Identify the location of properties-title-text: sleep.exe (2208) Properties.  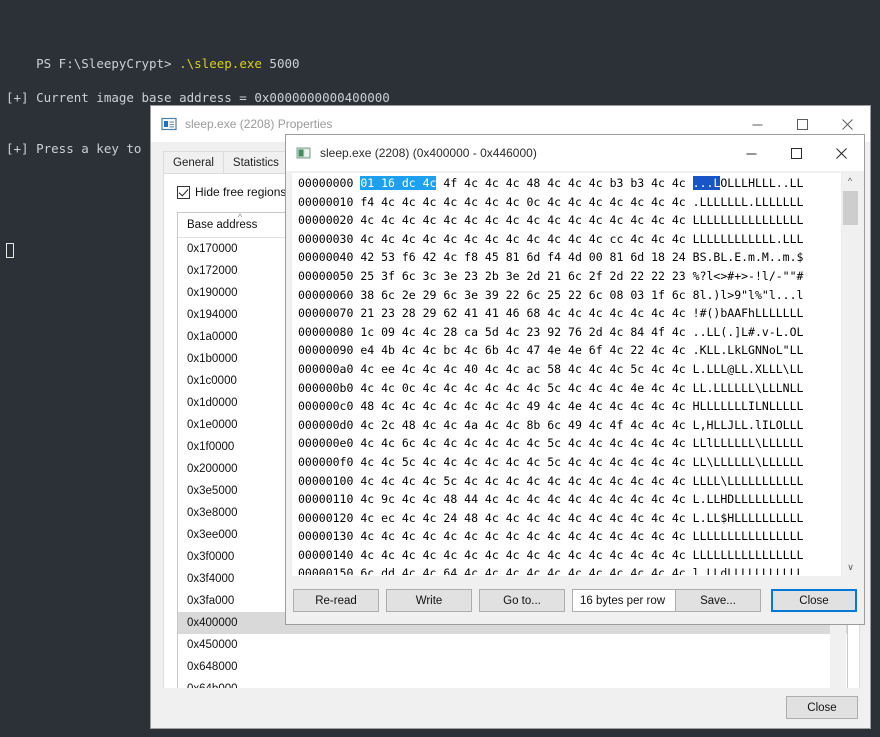
(259, 124).